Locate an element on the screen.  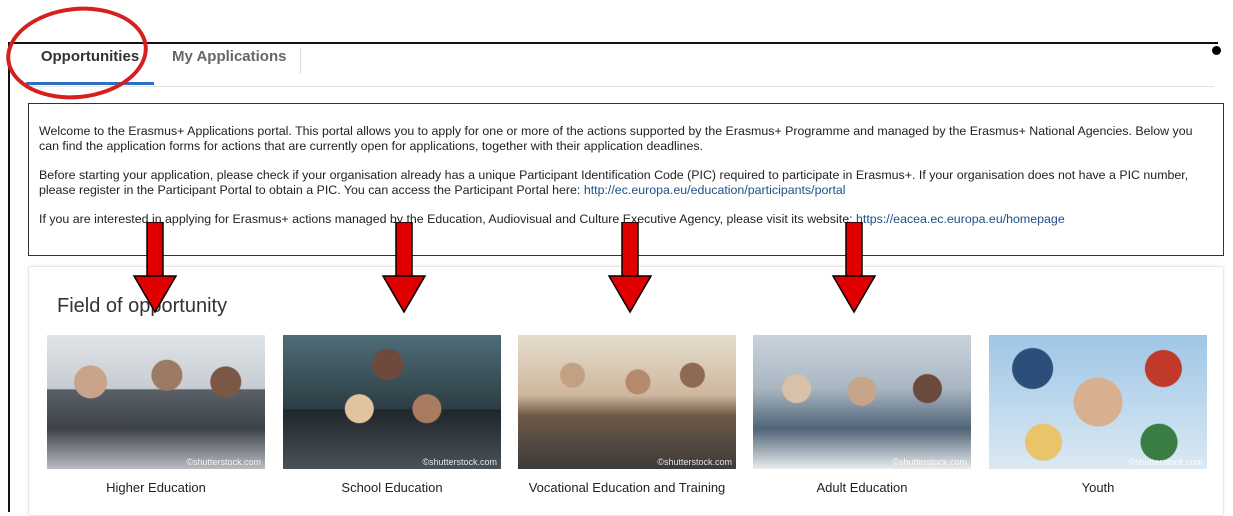
school-education-image: ©shutterstock.com is located at coordinates (392, 402).